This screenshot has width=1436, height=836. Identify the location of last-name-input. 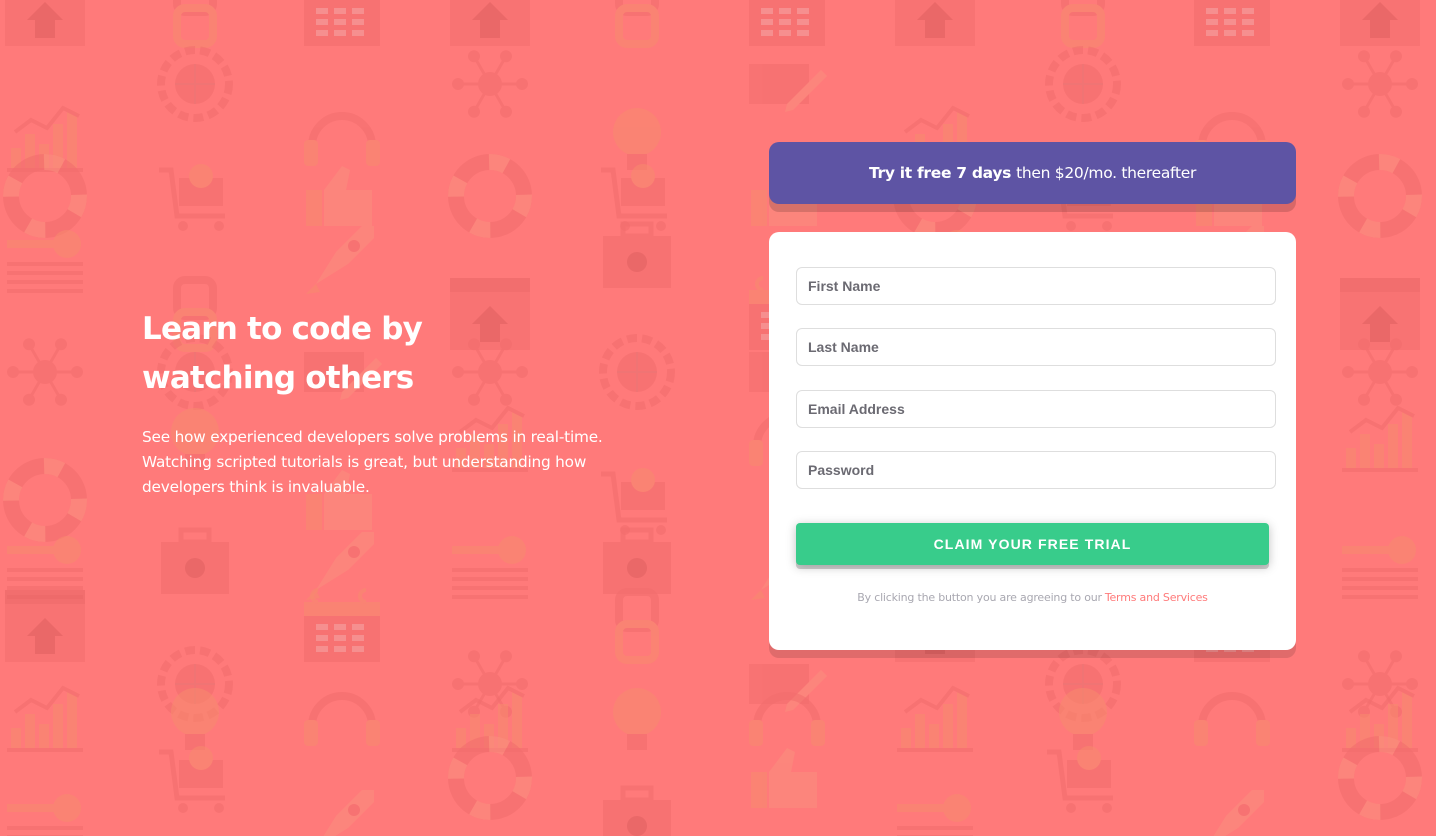
(1036, 347).